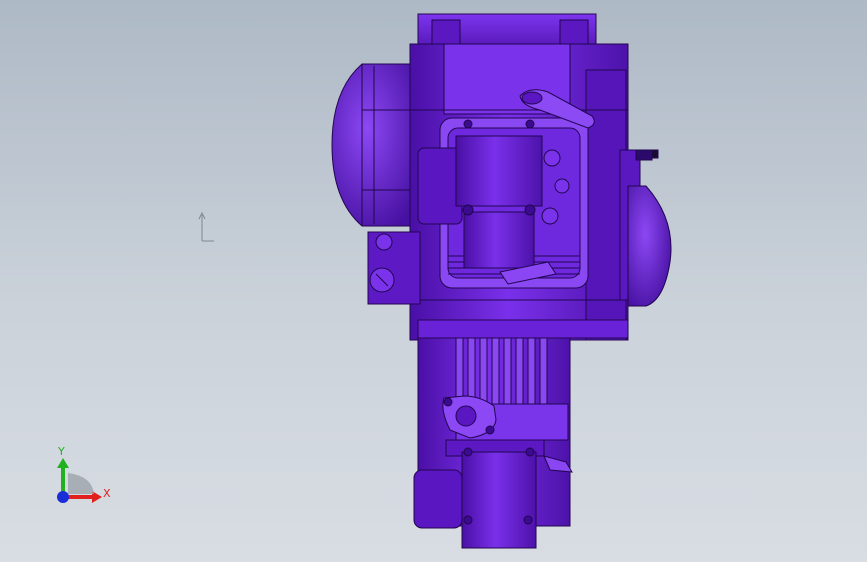 Image resolution: width=867 pixels, height=562 pixels. Describe the element at coordinates (499, 500) in the screenshot. I see `bottom-cylinder` at that location.